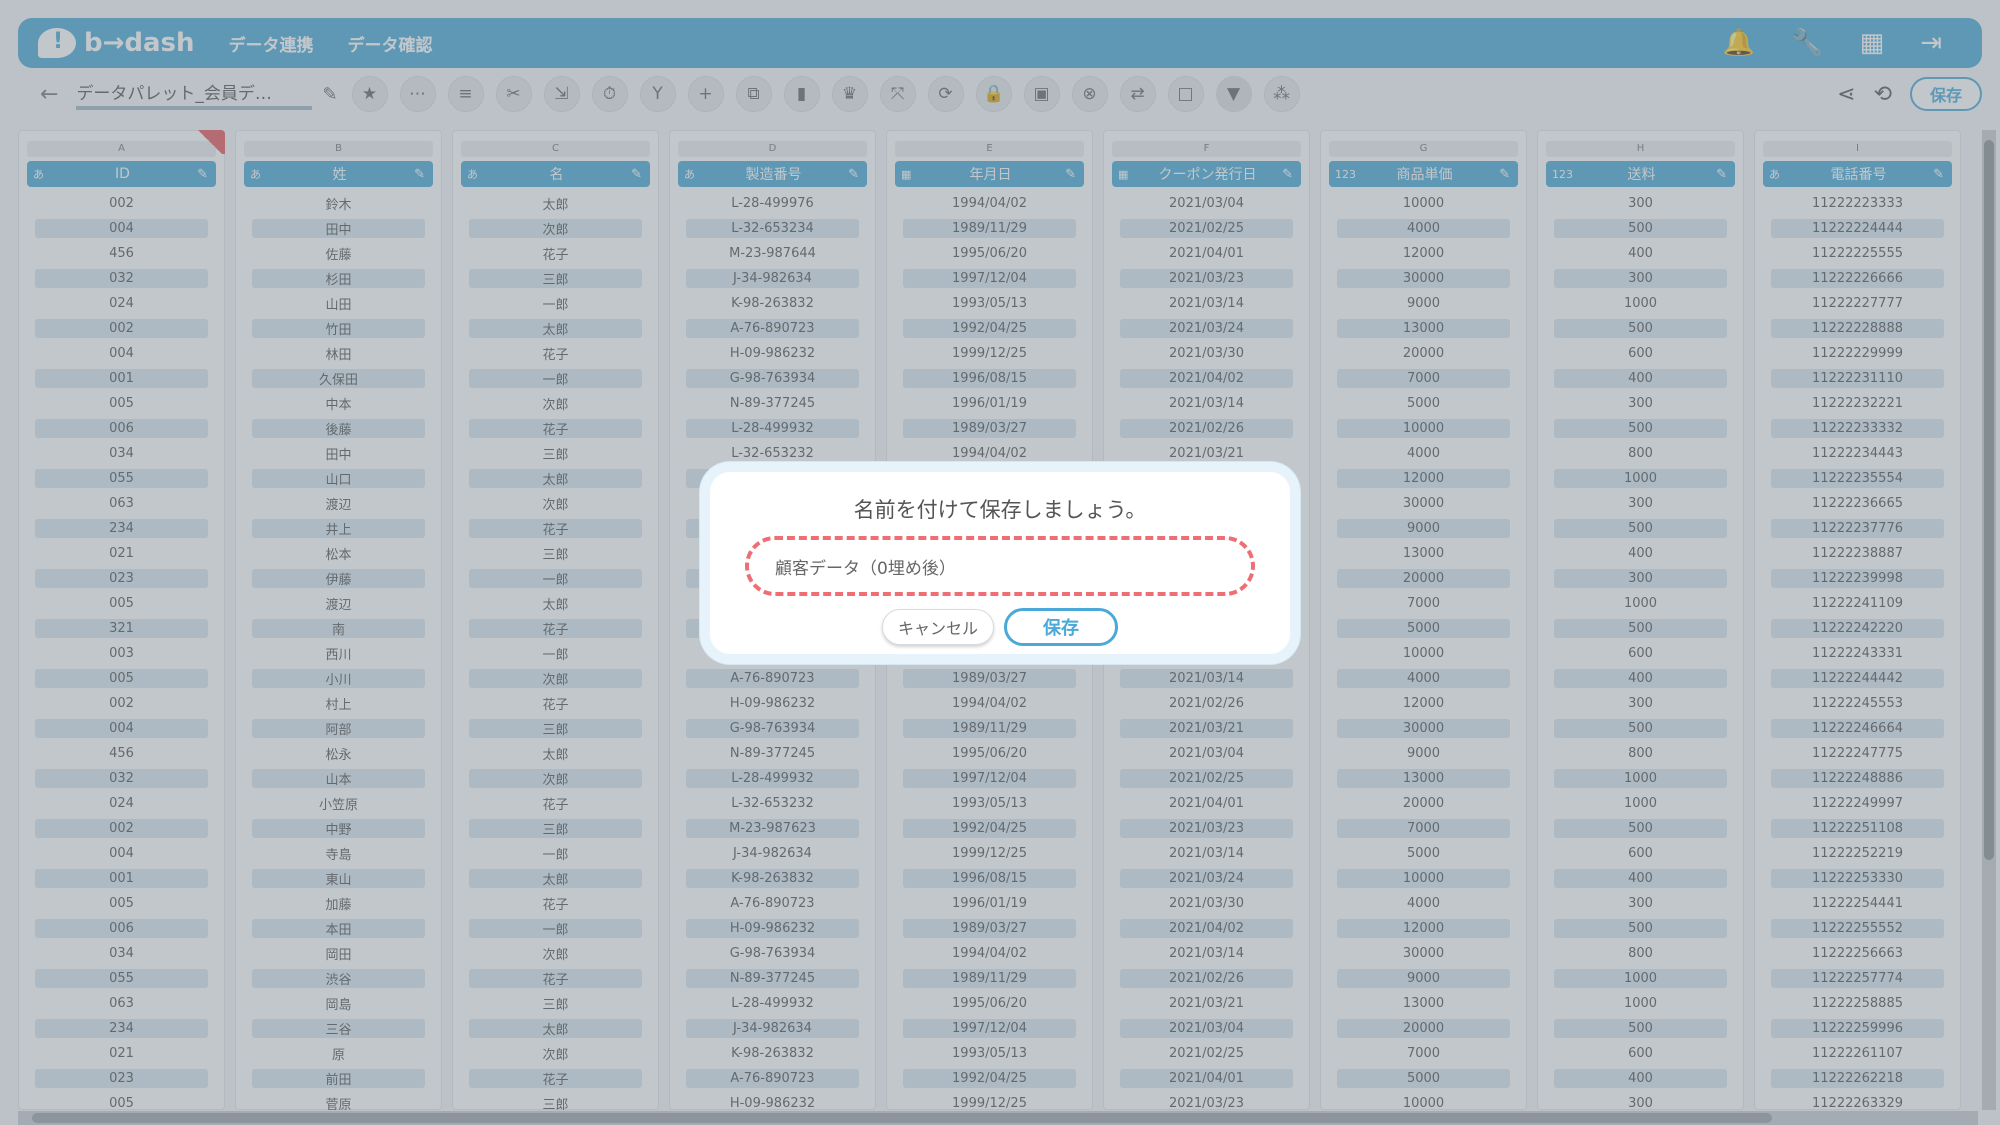  I want to click on save-button: 保存, so click(1061, 627).